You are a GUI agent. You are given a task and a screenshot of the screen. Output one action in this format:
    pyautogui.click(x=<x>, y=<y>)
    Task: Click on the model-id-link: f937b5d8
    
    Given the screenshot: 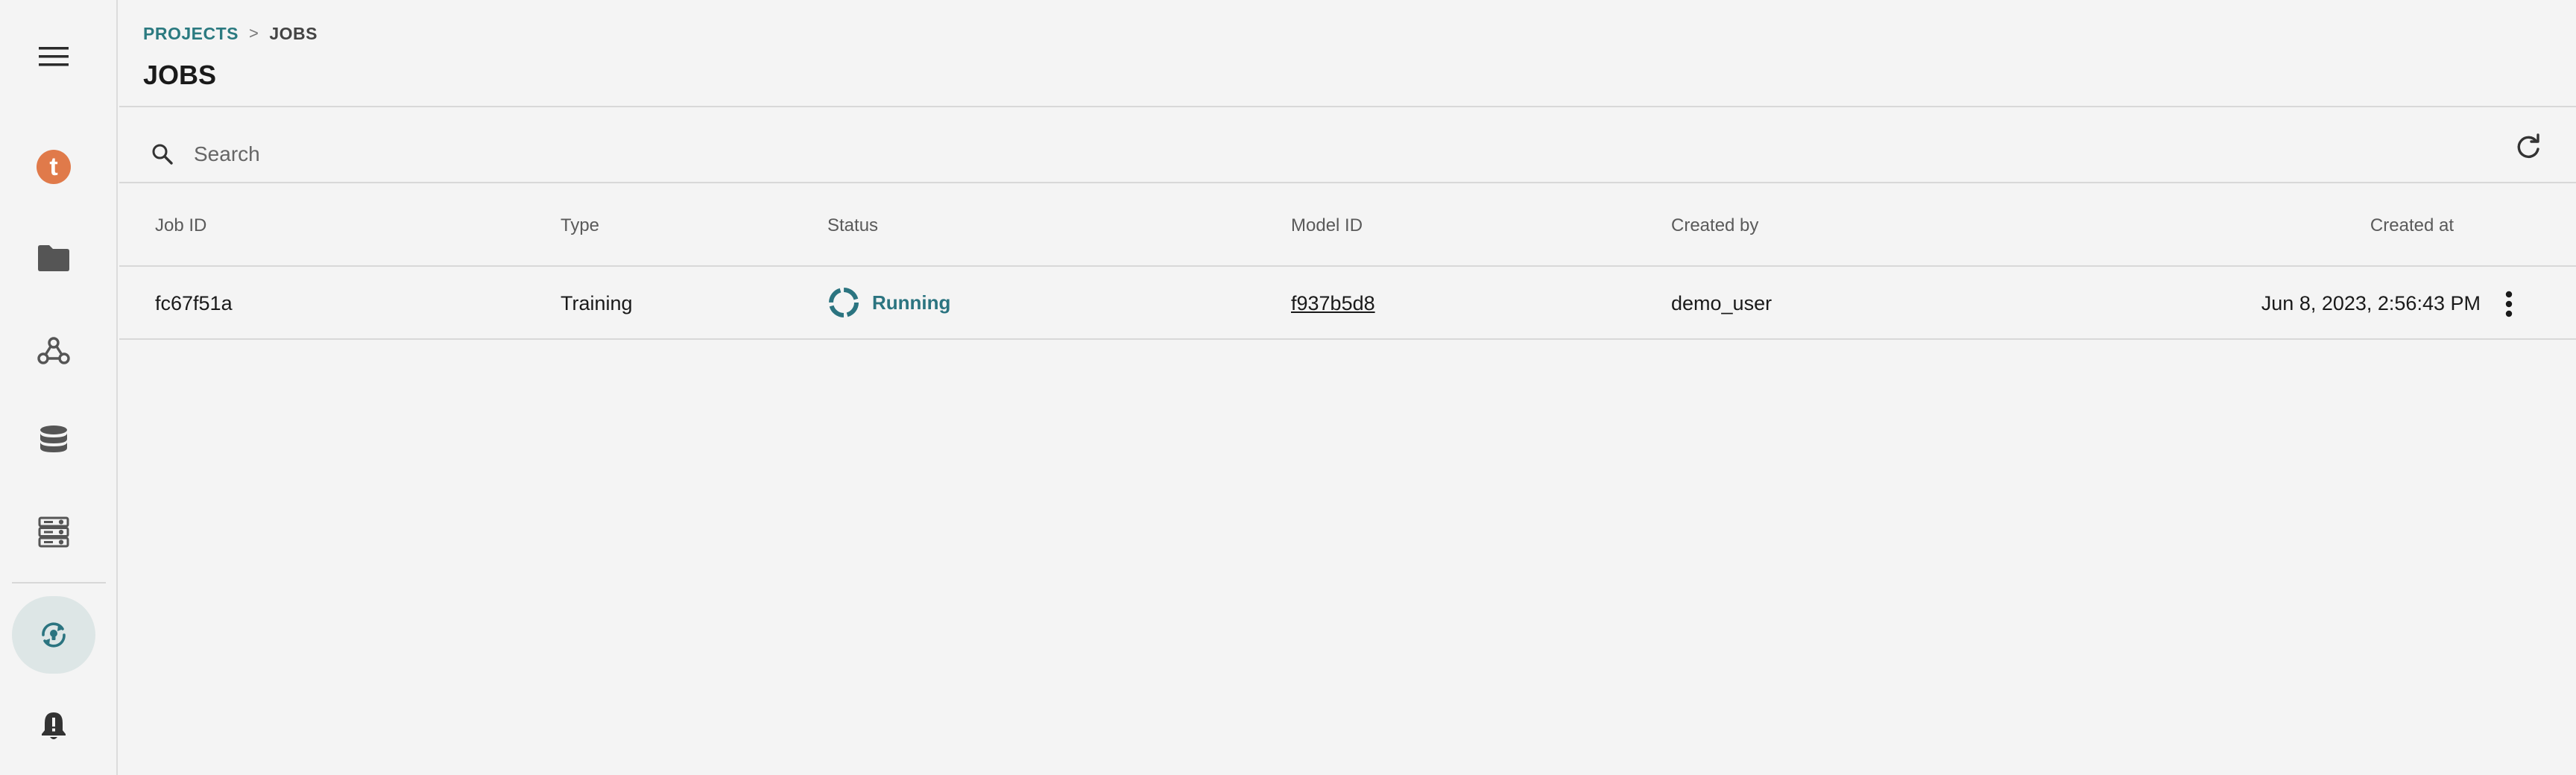 What is the action you would take?
    pyautogui.click(x=1333, y=304)
    